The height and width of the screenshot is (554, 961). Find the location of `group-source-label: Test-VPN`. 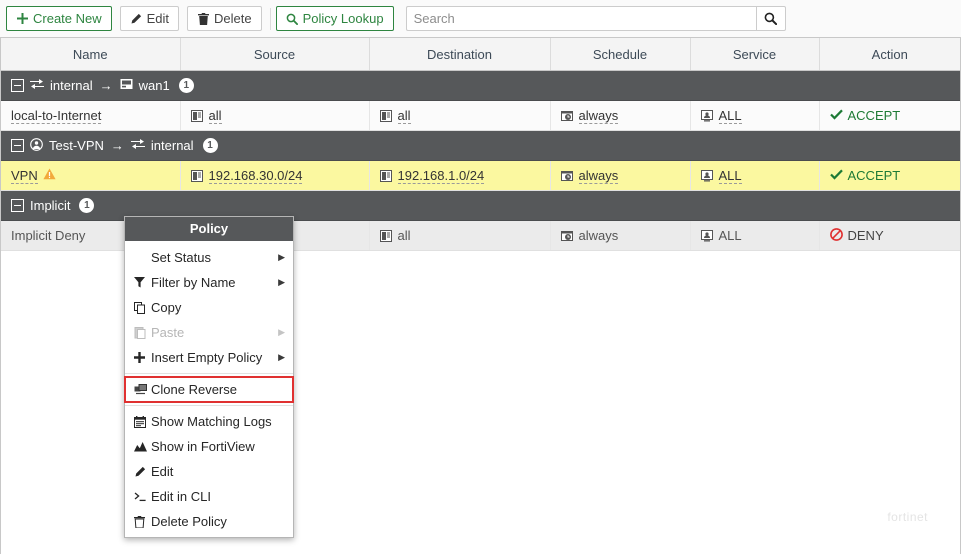

group-source-label: Test-VPN is located at coordinates (76, 145).